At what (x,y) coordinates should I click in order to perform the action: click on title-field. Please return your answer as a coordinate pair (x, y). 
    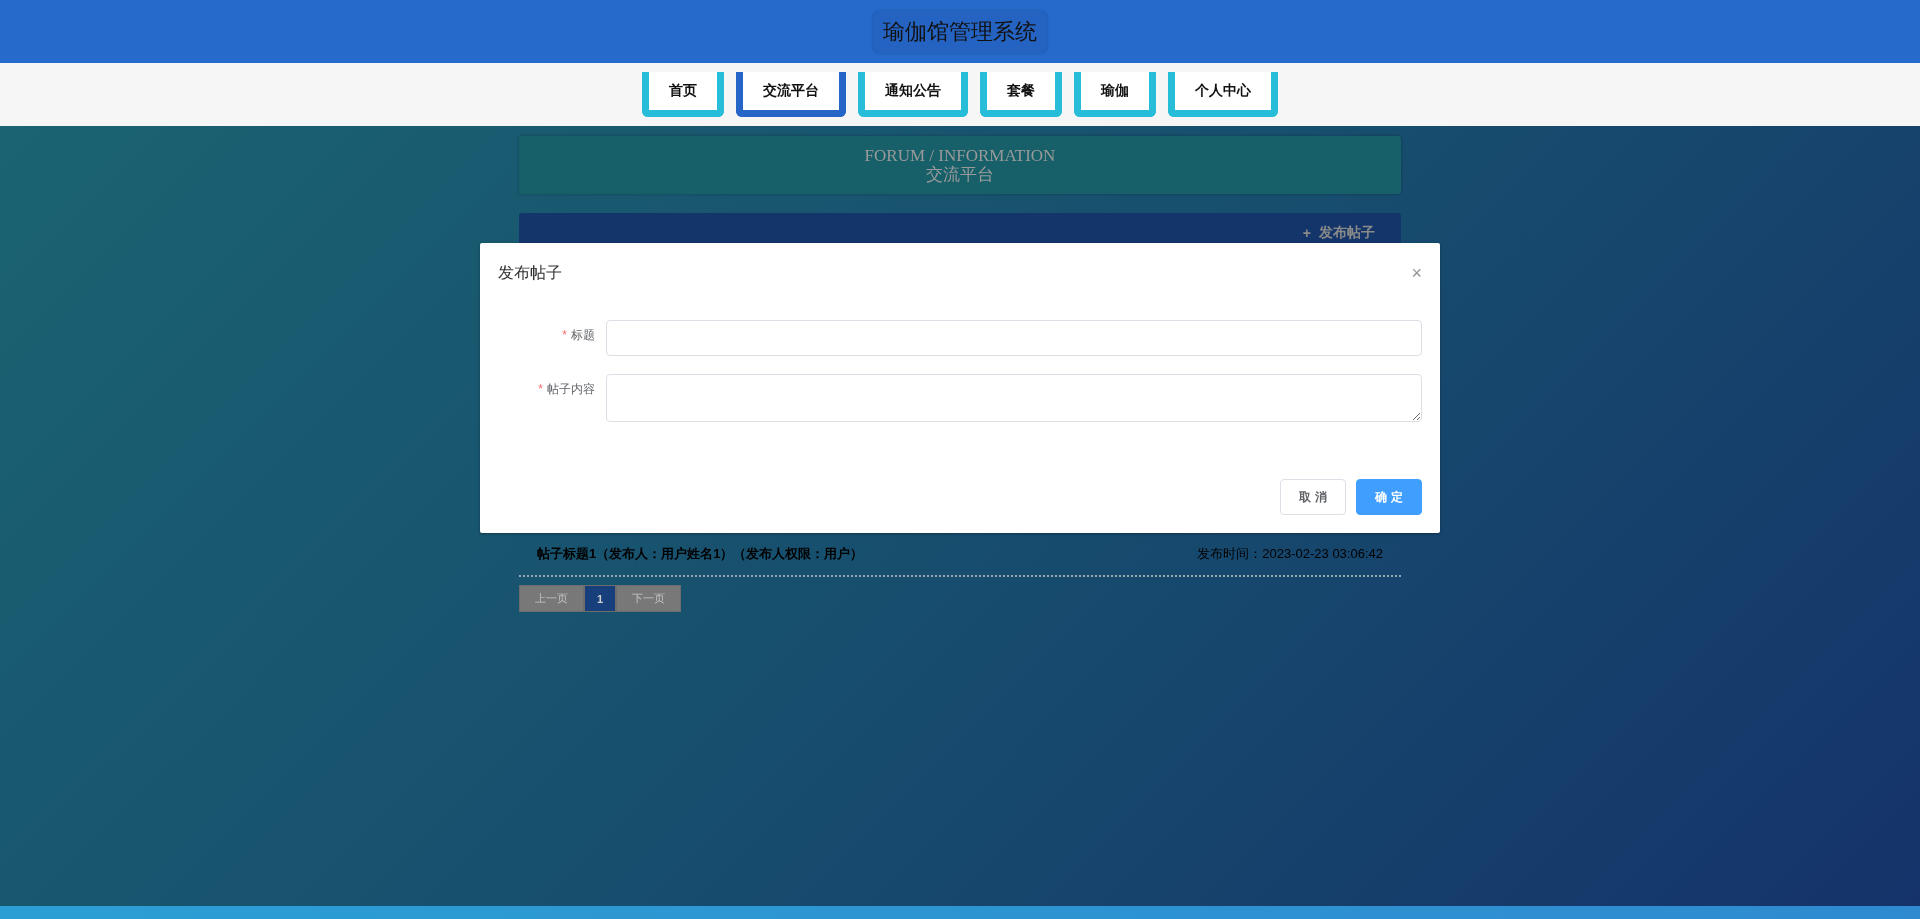
    Looking at the image, I should click on (1014, 338).